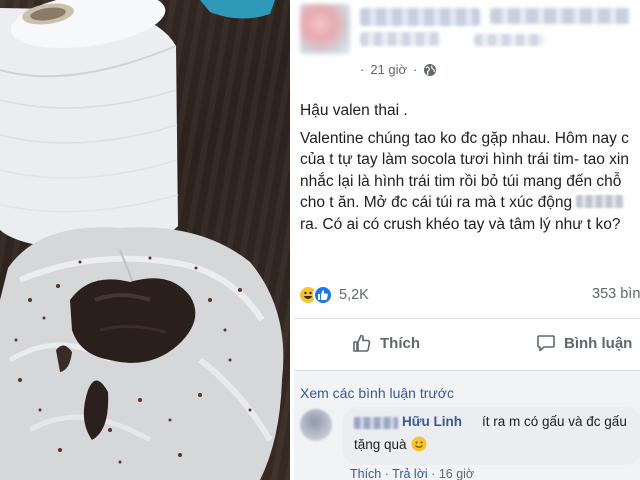 The image size is (640, 480). Describe the element at coordinates (546, 343) in the screenshot. I see `comment-bubble-icon` at that location.